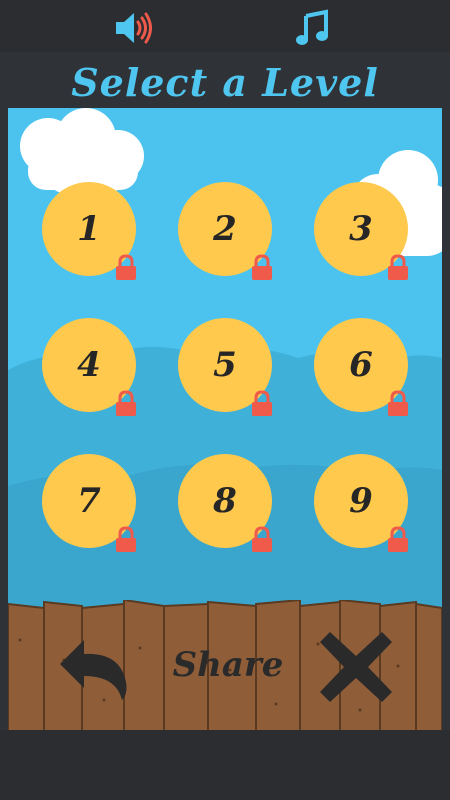 The width and height of the screenshot is (450, 800). I want to click on top-bar, so click(225, 26).